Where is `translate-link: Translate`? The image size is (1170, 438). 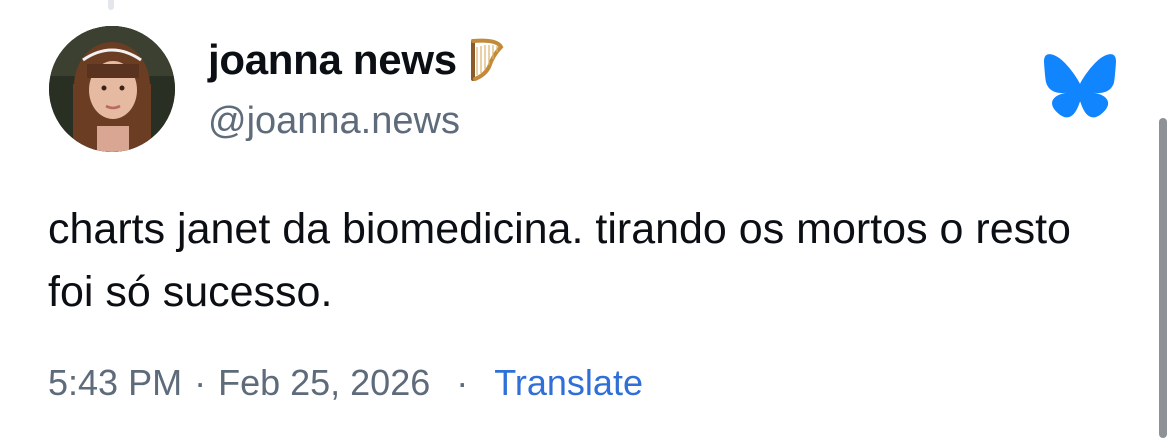 translate-link: Translate is located at coordinates (568, 383).